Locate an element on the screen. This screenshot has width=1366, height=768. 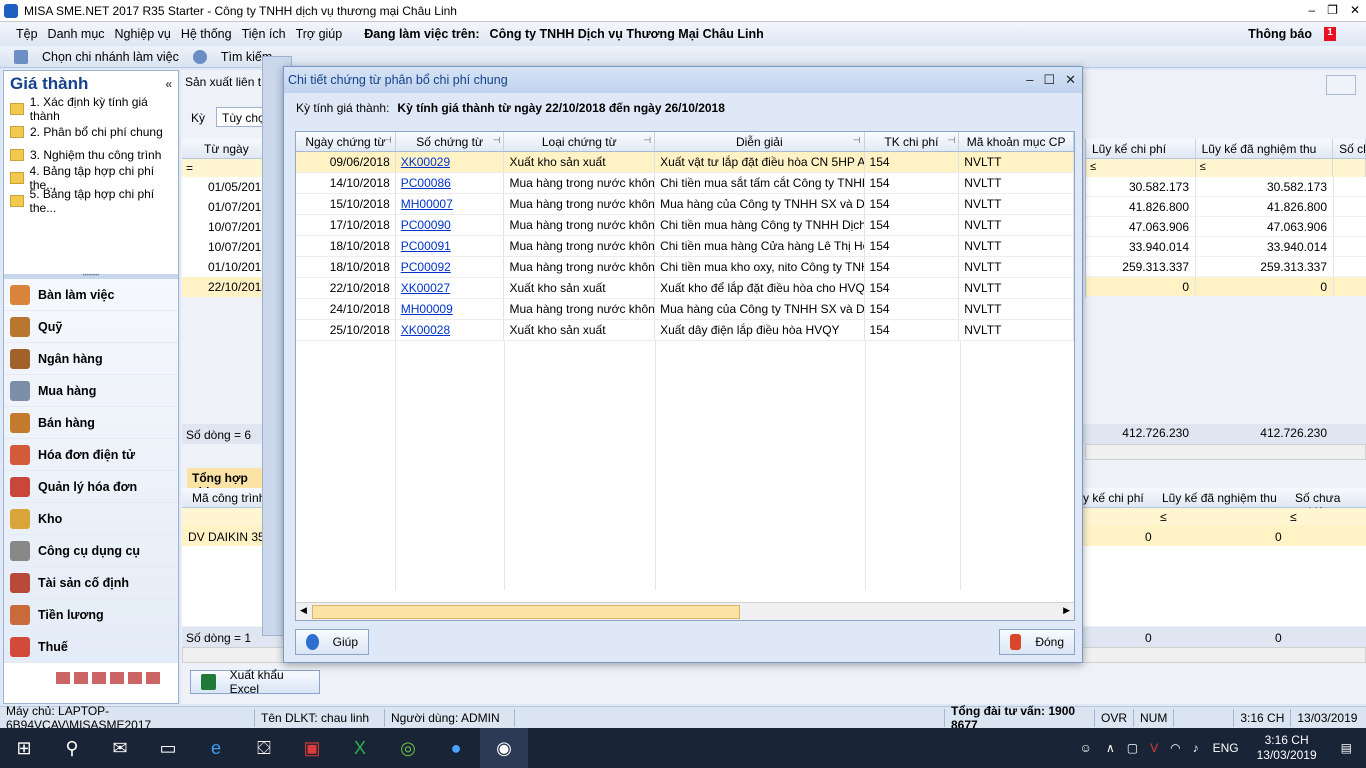
cell-voucher-no: PC00092 is located at coordinates (450, 267).